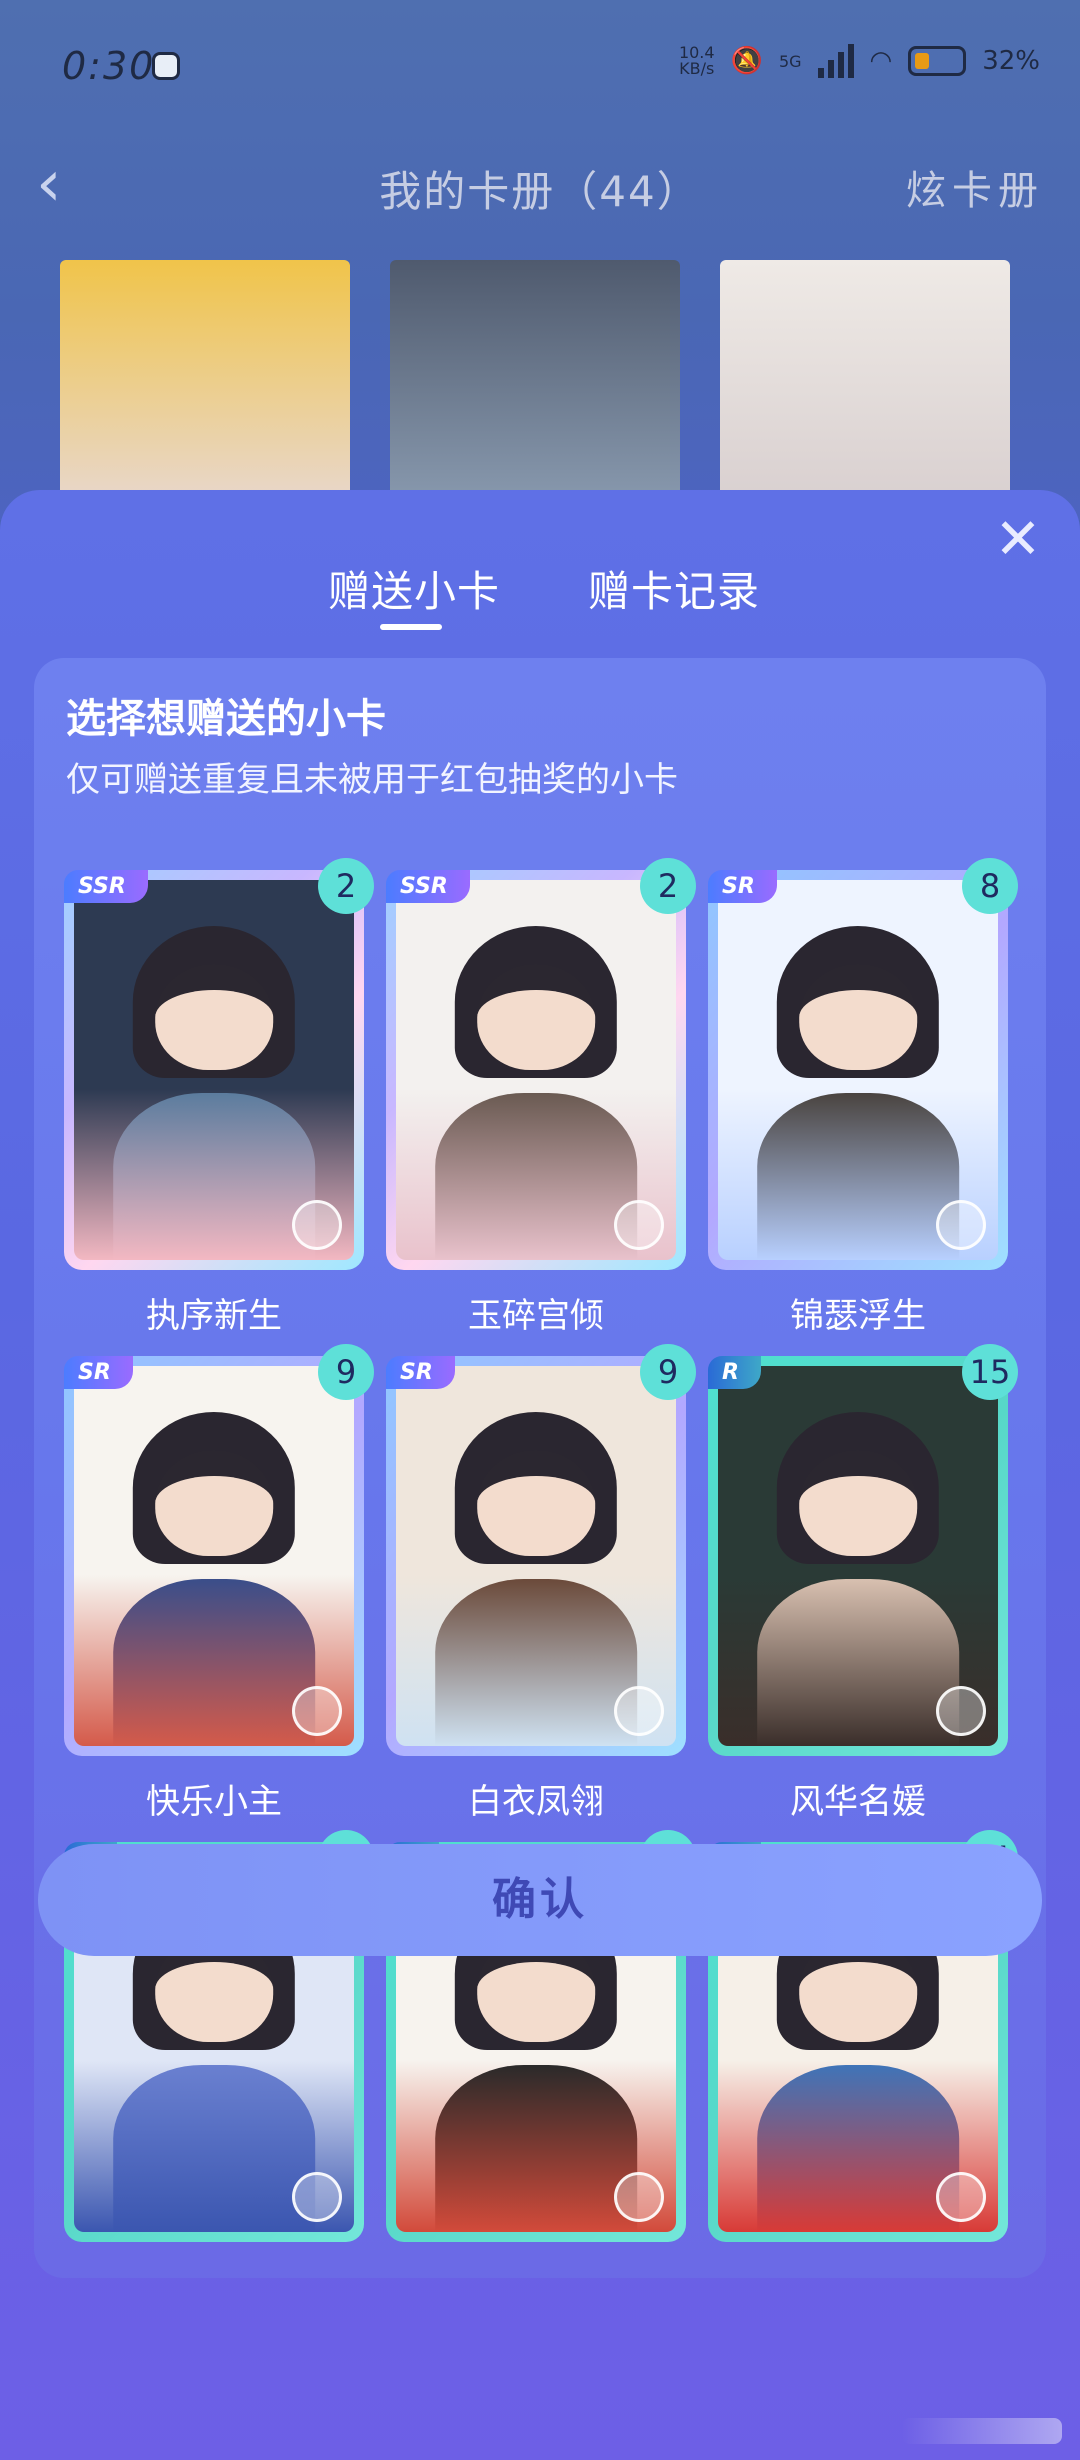  What do you see at coordinates (859, 61) in the screenshot?
I see `status-icons: 10.4 KB/s 🔕 5G ◠ 32%` at bounding box center [859, 61].